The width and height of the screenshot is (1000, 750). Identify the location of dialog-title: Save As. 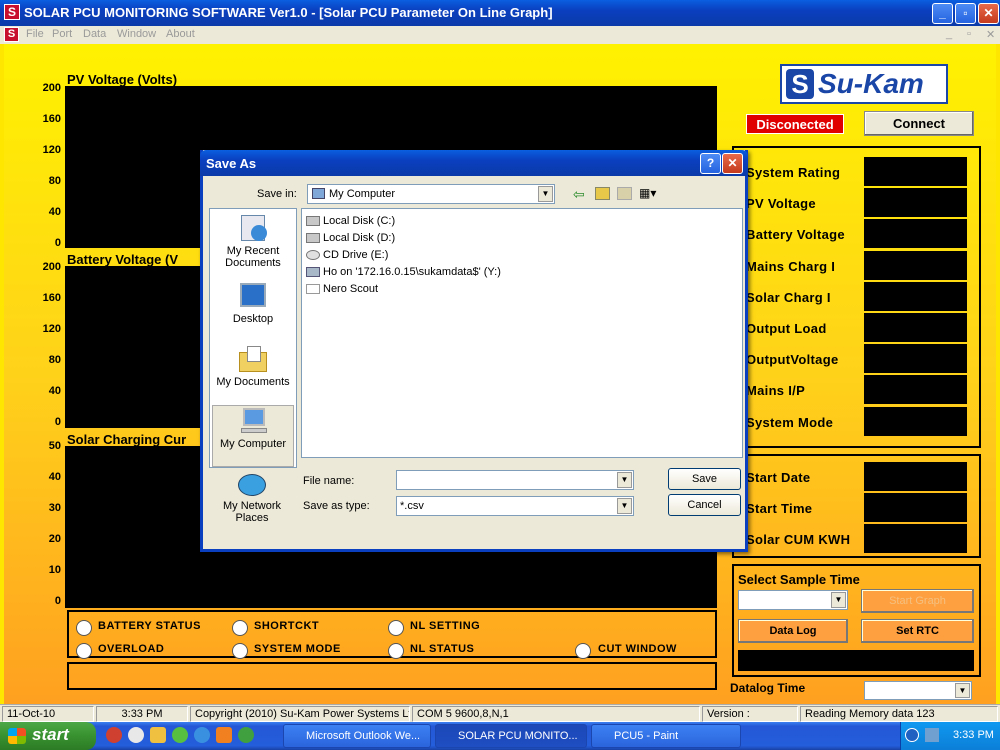
(231, 163).